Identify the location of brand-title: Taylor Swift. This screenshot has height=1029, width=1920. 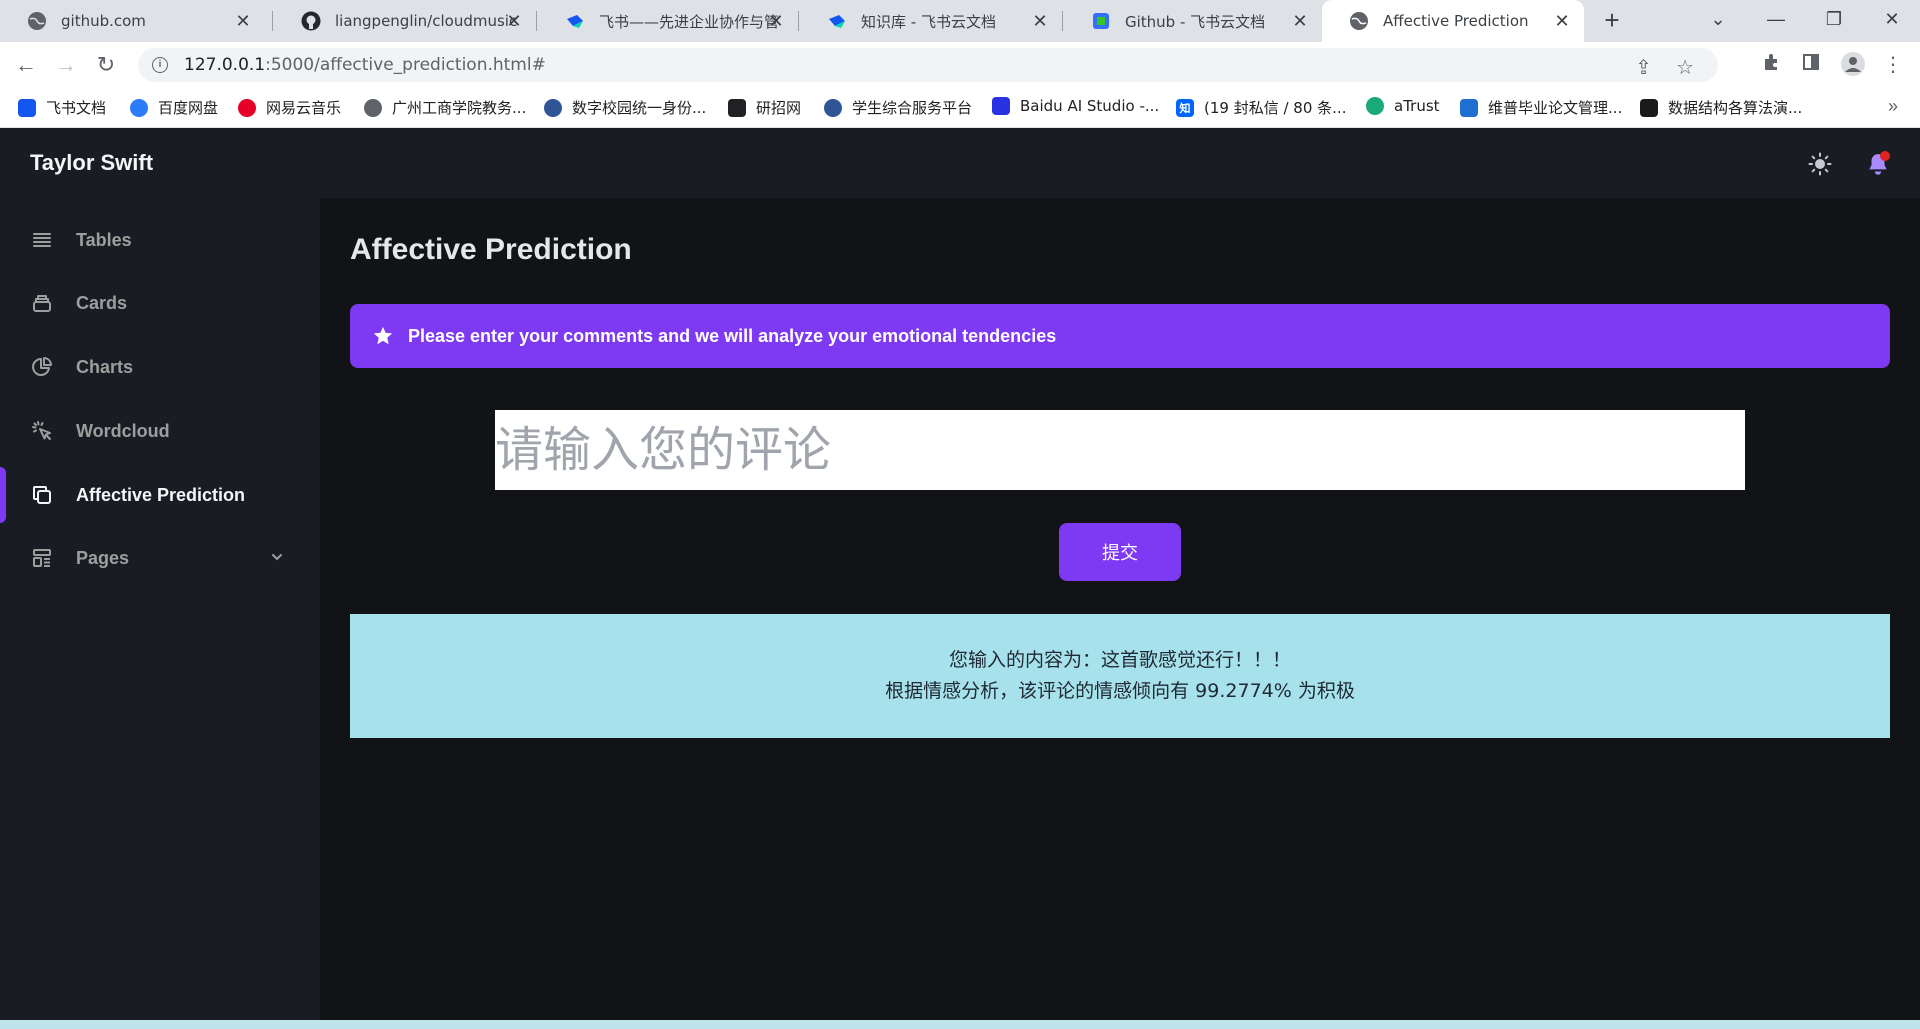
(91, 163).